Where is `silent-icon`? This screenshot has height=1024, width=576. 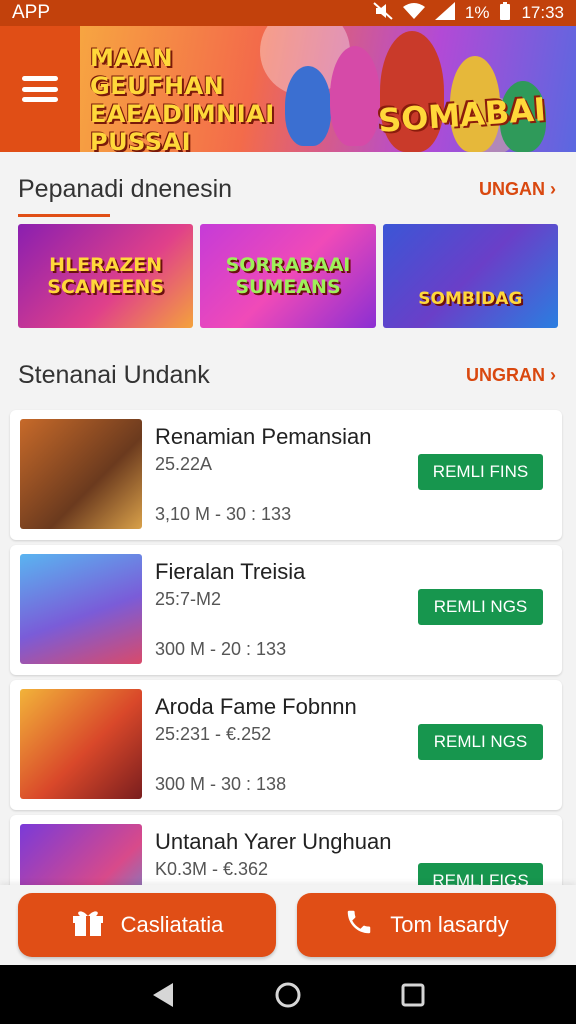 silent-icon is located at coordinates (383, 13).